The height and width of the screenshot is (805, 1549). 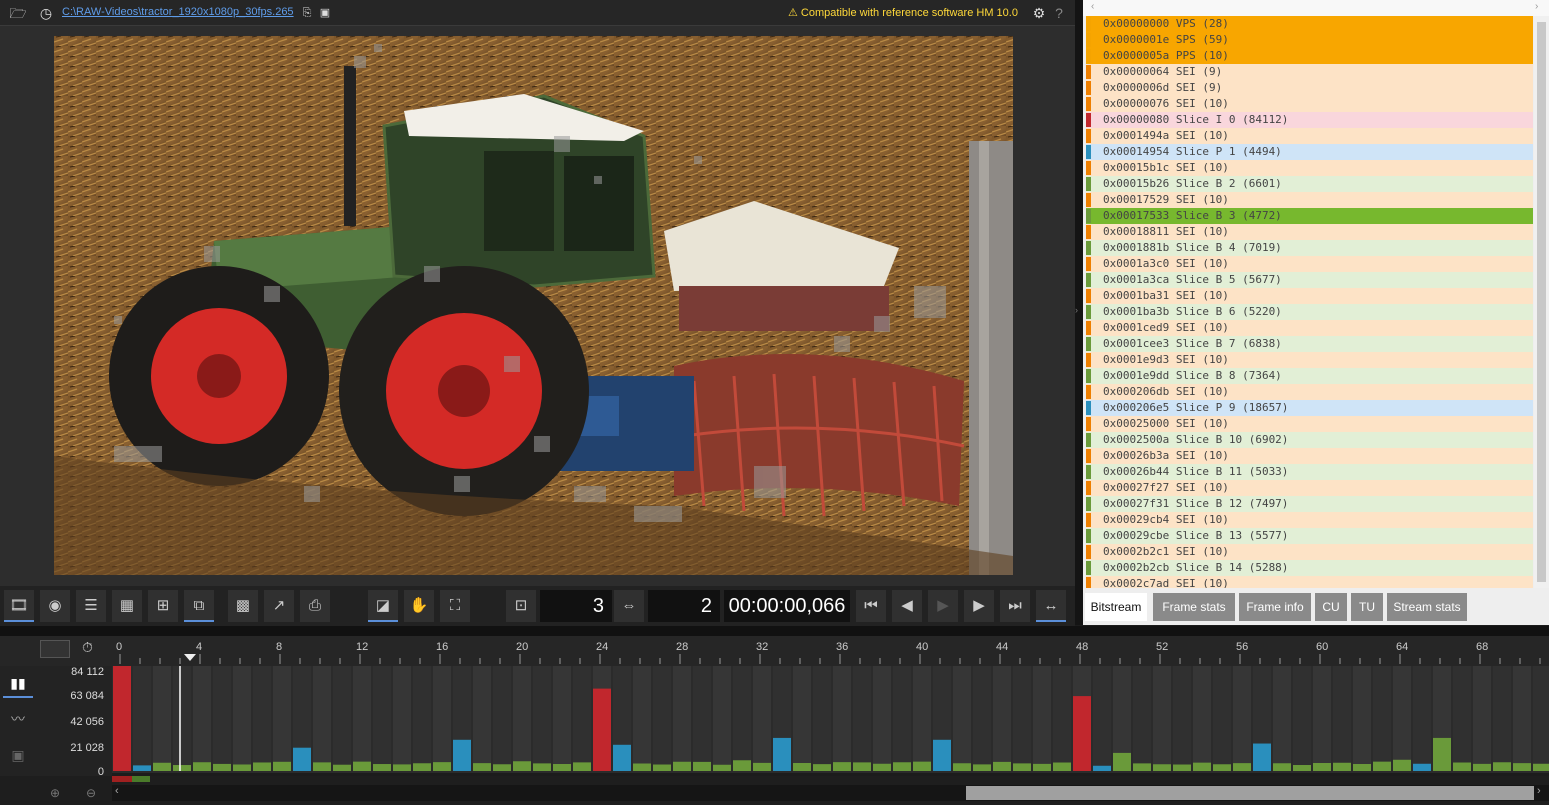 What do you see at coordinates (1309, 296) in the screenshot?
I see `nal-unit-row: 0x0001ba31 SEI (10)` at bounding box center [1309, 296].